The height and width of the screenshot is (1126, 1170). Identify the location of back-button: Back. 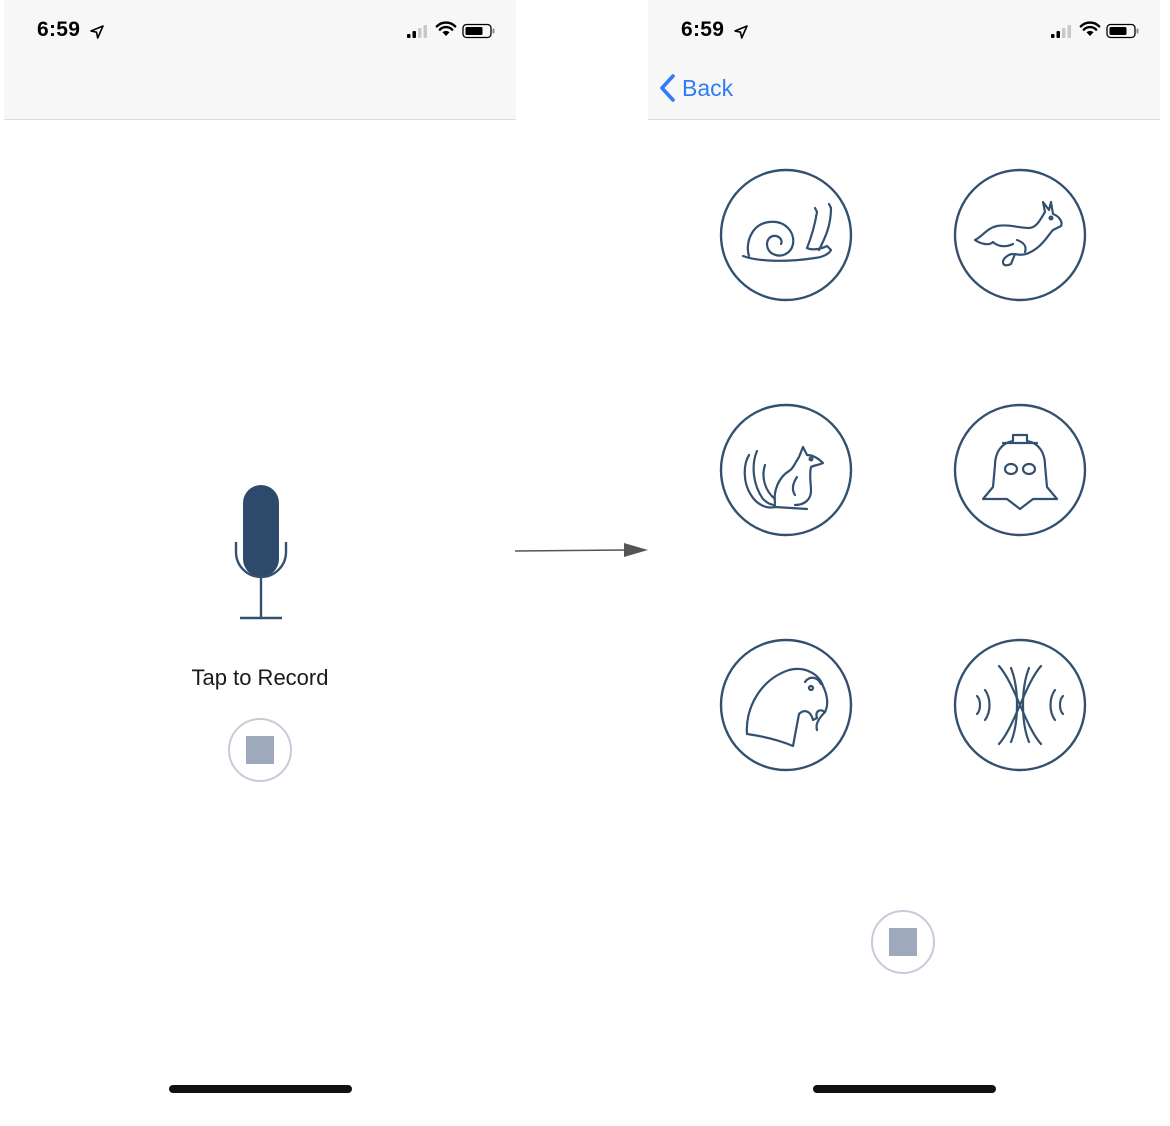
(695, 88).